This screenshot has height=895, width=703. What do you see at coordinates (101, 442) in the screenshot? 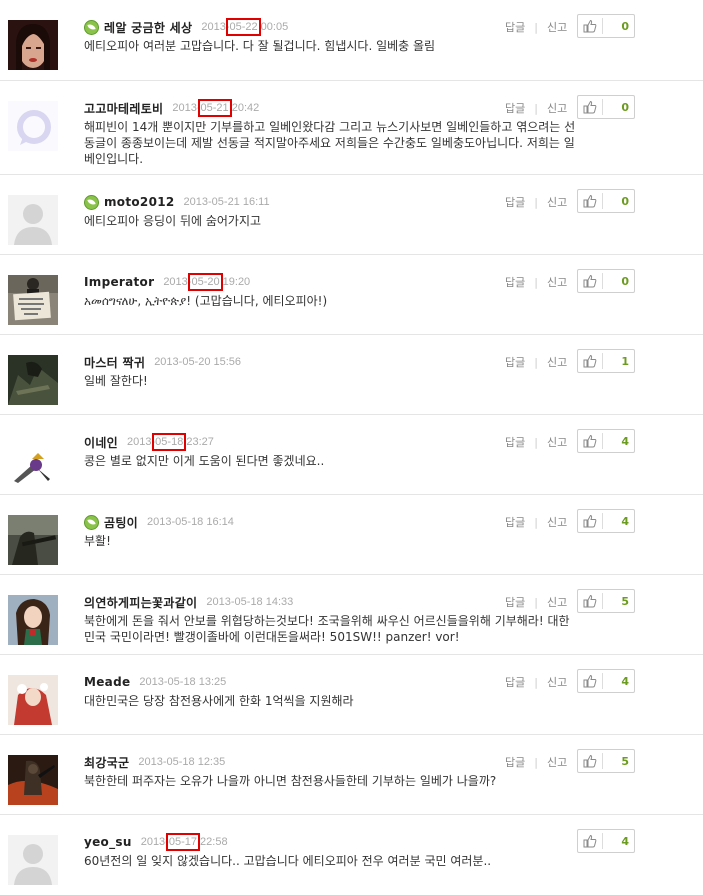
I see `author-nickname: 이네인` at bounding box center [101, 442].